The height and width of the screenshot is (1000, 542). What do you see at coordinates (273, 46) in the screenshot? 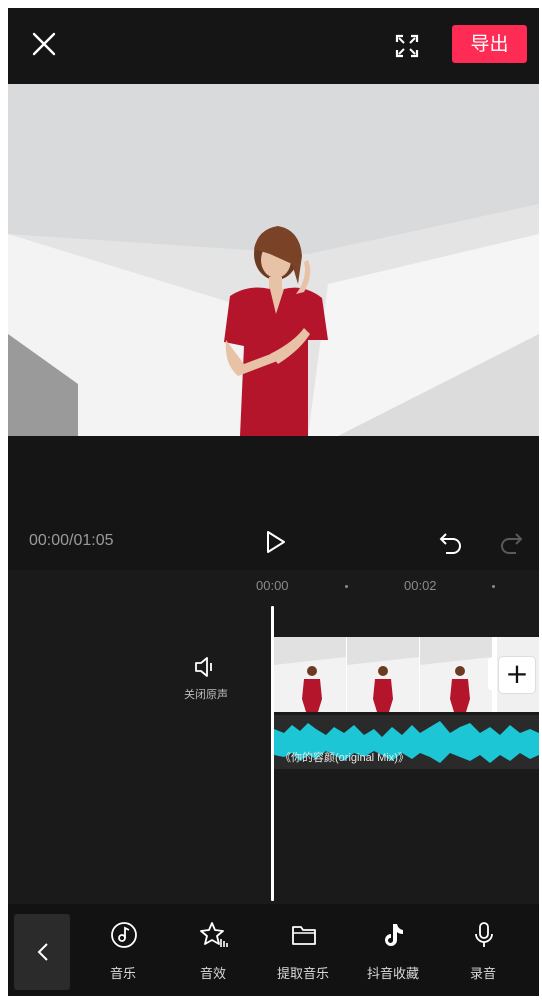
I see `top-bar: 导出` at bounding box center [273, 46].